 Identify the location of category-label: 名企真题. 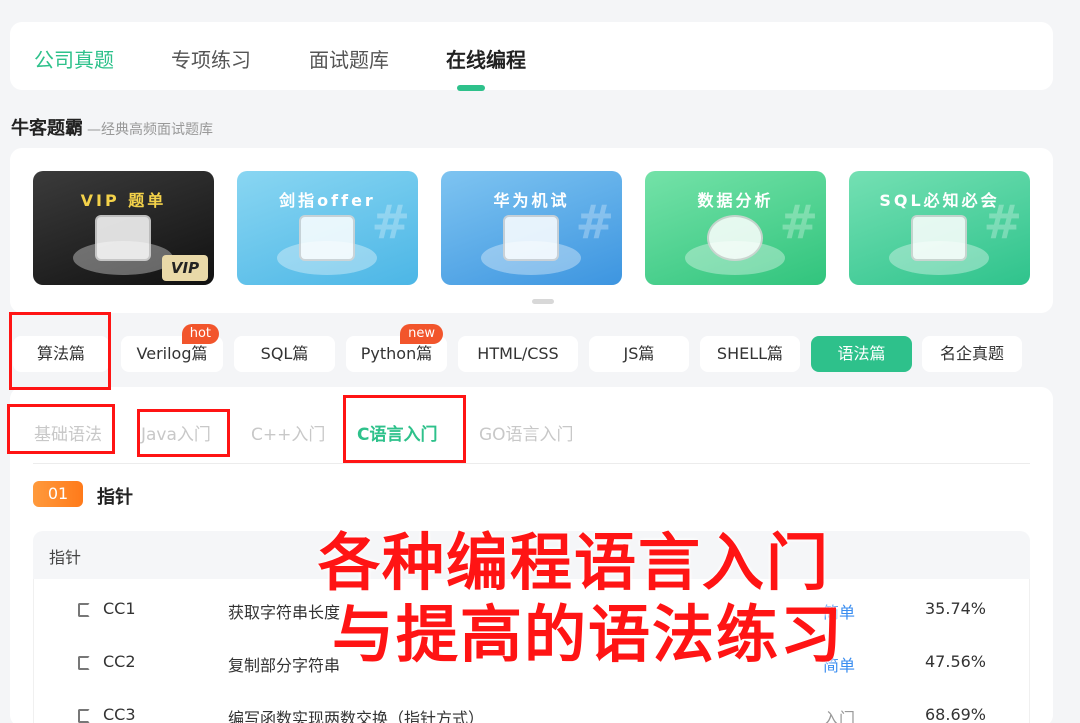
(971, 353).